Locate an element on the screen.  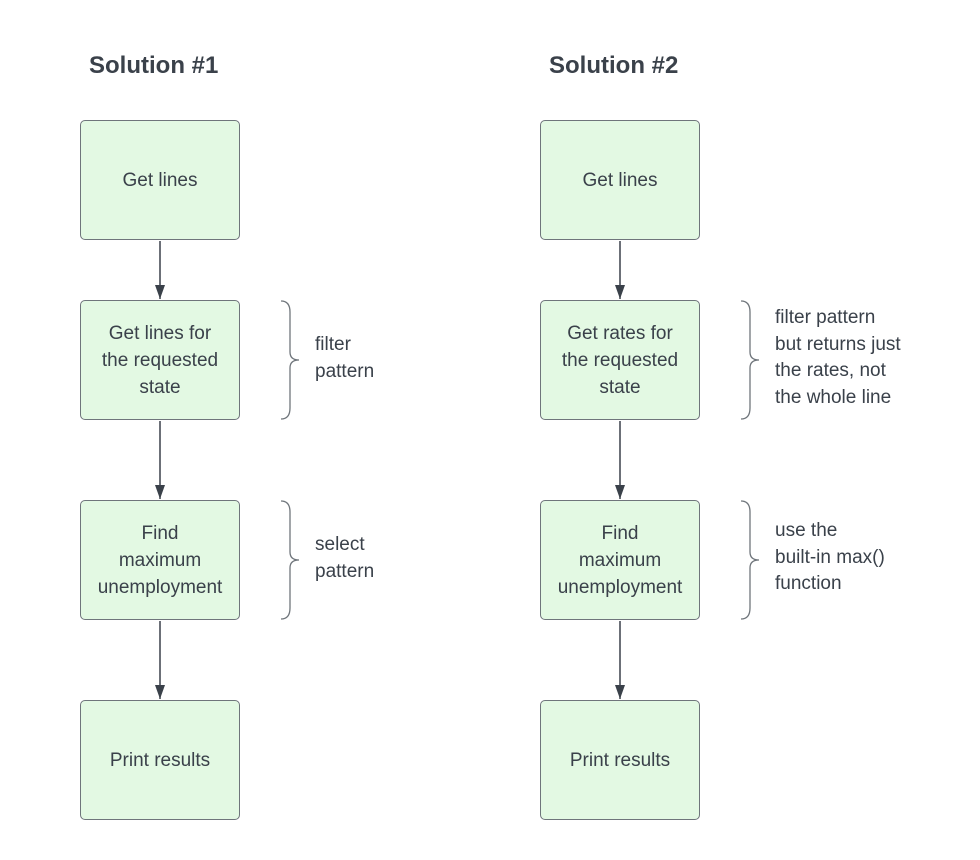
s1-step-get-lines: Get lines is located at coordinates (160, 180).